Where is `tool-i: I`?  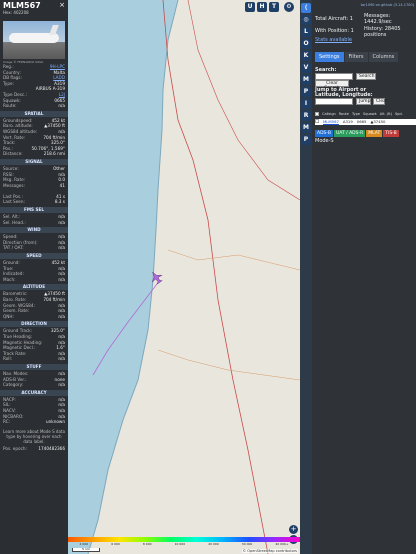
tool-i: I is located at coordinates (306, 104).